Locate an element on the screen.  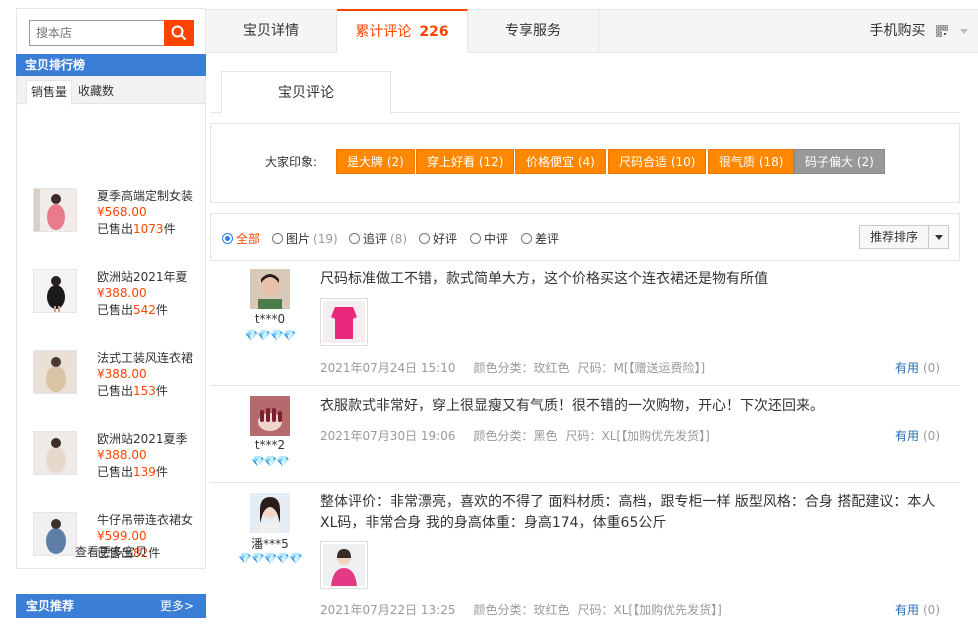
product-price: ¥599.00 is located at coordinates (122, 536).